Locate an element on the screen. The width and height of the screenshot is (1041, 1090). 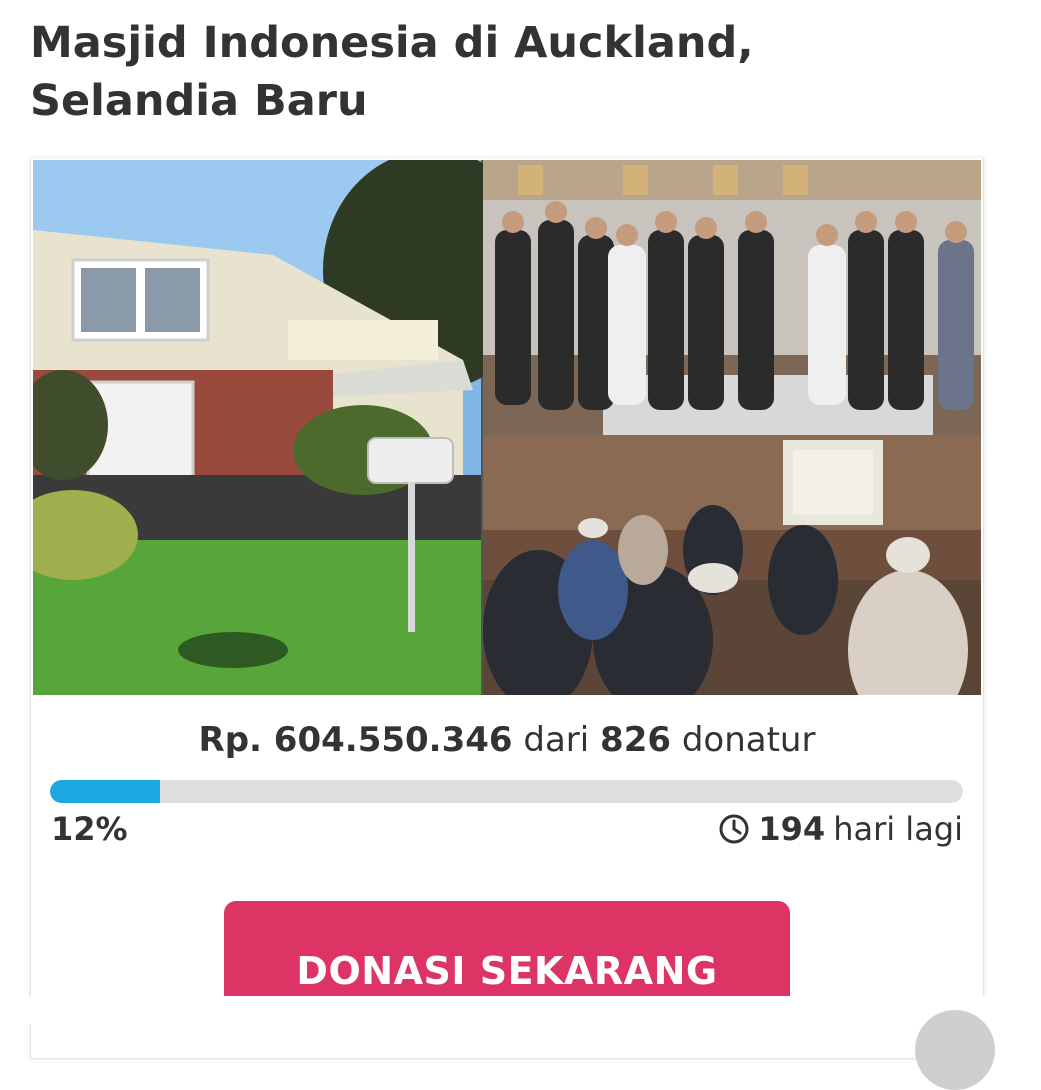
study-photo is located at coordinates (732, 565).